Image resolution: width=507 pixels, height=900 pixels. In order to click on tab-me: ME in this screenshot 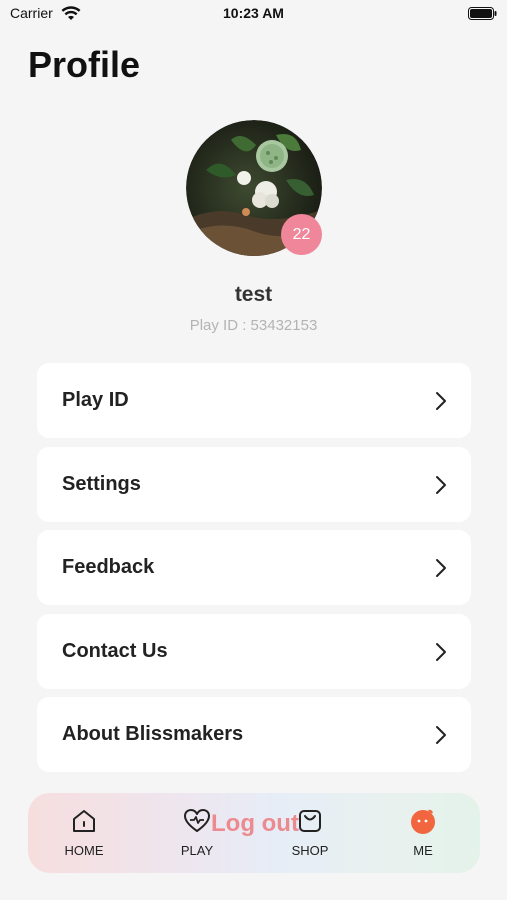, I will do `click(423, 833)`.